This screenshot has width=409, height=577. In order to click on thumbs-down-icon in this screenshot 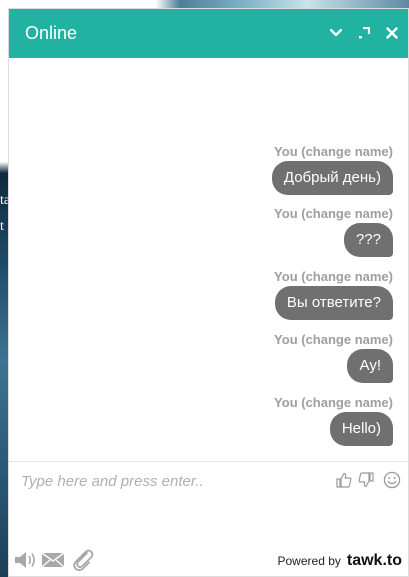, I will do `click(366, 480)`.